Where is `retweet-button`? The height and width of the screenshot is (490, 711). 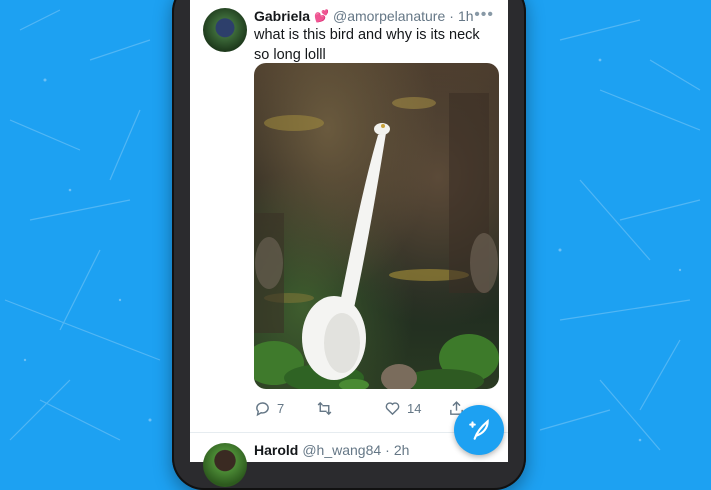
retweet-button is located at coordinates (324, 408).